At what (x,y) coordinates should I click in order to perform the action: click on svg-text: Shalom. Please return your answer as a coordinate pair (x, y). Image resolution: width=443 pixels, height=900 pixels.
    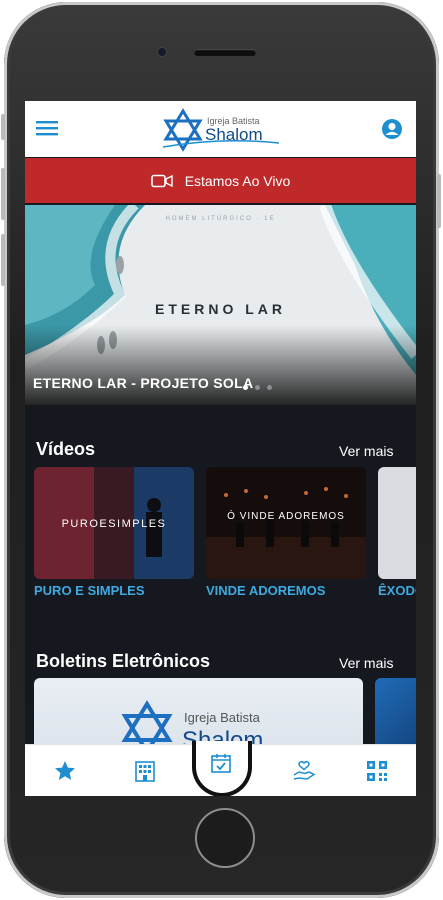
    Looking at the image, I should click on (234, 134).